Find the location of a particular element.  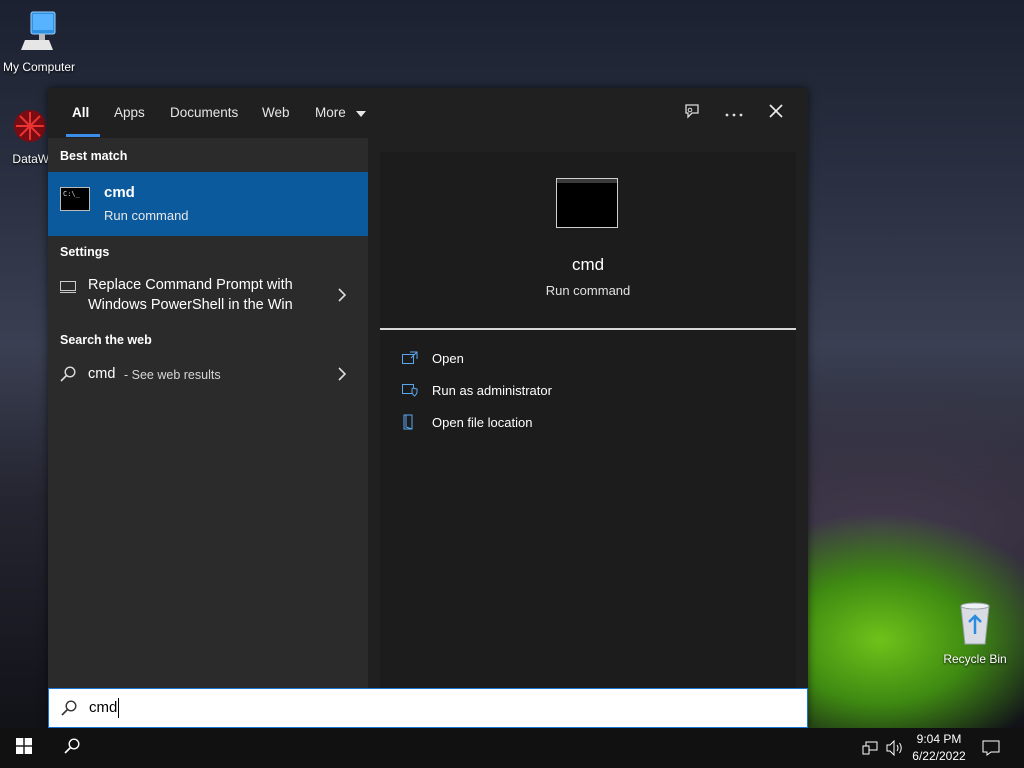

settings-result-line2: Windows PowerShell in the Win is located at coordinates (190, 305).